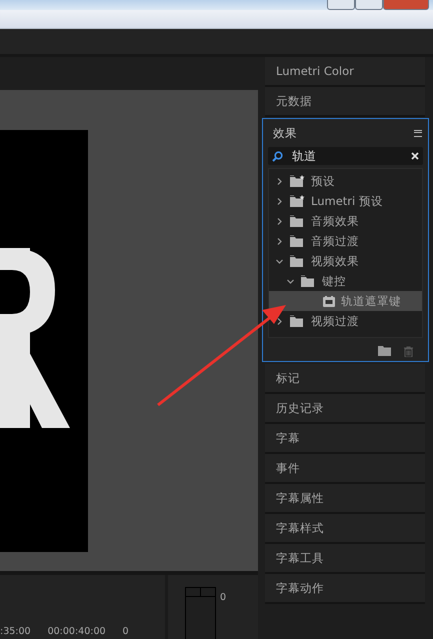  I want to click on panel-tab: 字幕样式, so click(345, 529).